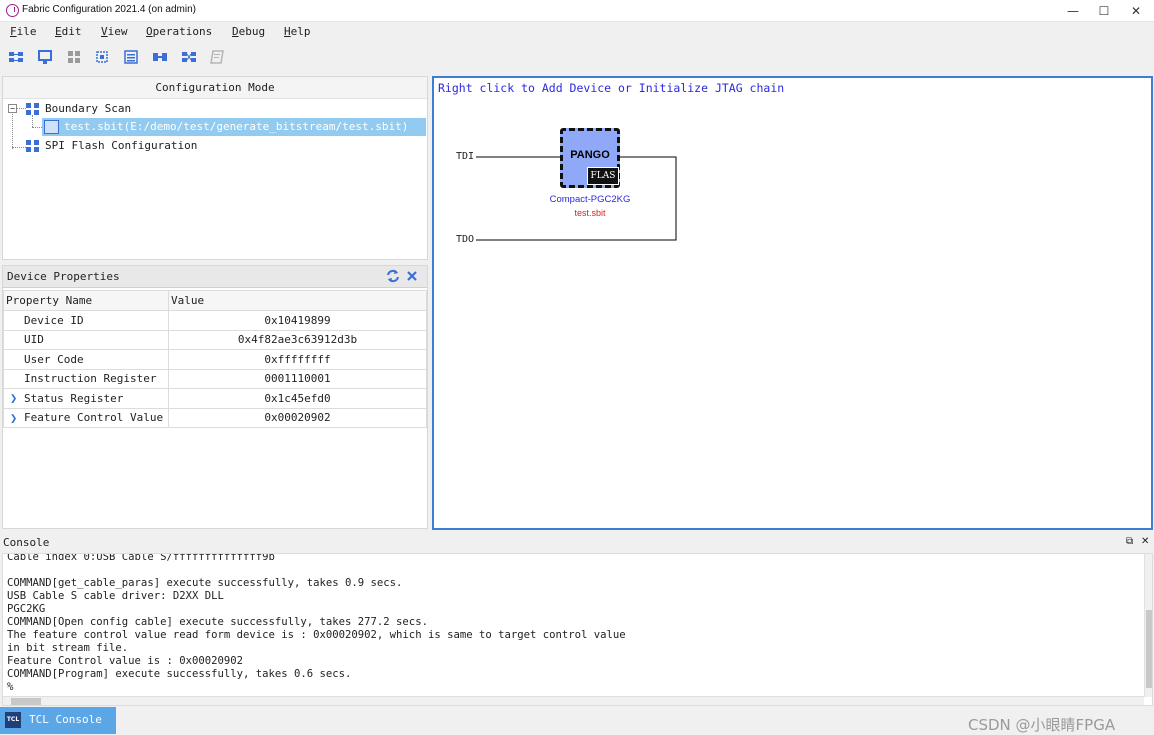  Describe the element at coordinates (189, 57) in the screenshot. I see `program-icon` at that location.